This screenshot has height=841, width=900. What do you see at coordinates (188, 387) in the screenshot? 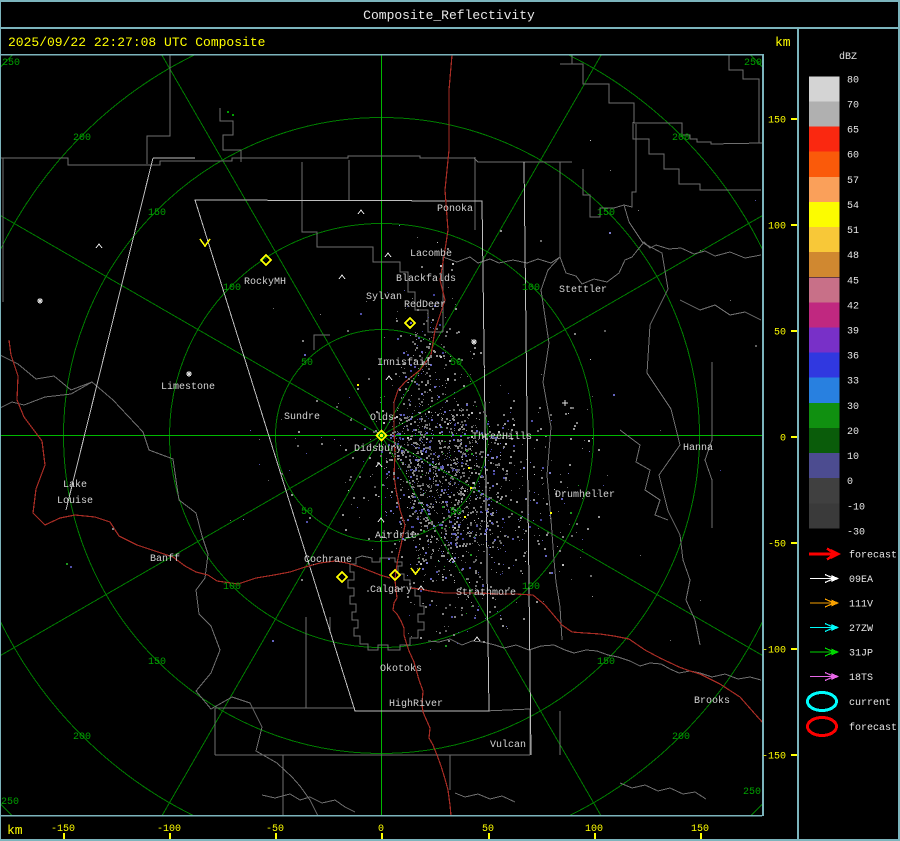
I see `svg-text: Limestone` at bounding box center [188, 387].